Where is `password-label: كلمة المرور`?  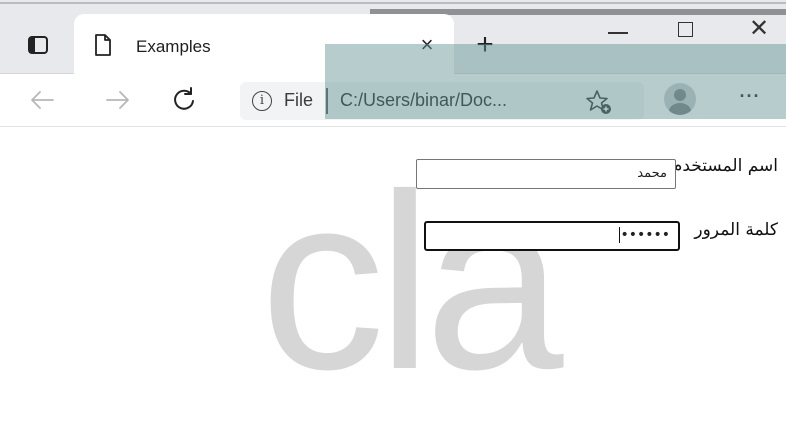
password-label: كلمة المرور is located at coordinates (736, 230).